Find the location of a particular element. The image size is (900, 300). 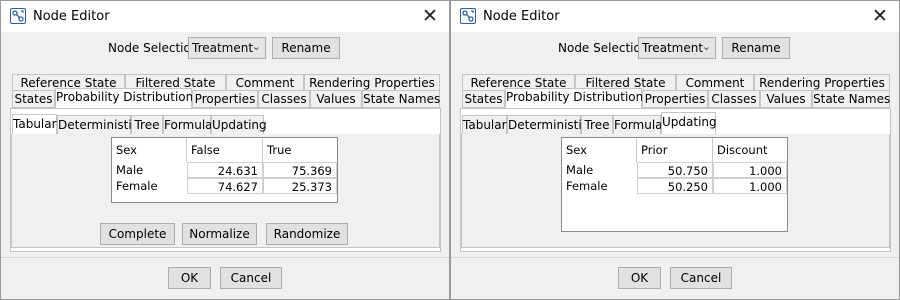

table-cell: 75.369 is located at coordinates (300, 170).